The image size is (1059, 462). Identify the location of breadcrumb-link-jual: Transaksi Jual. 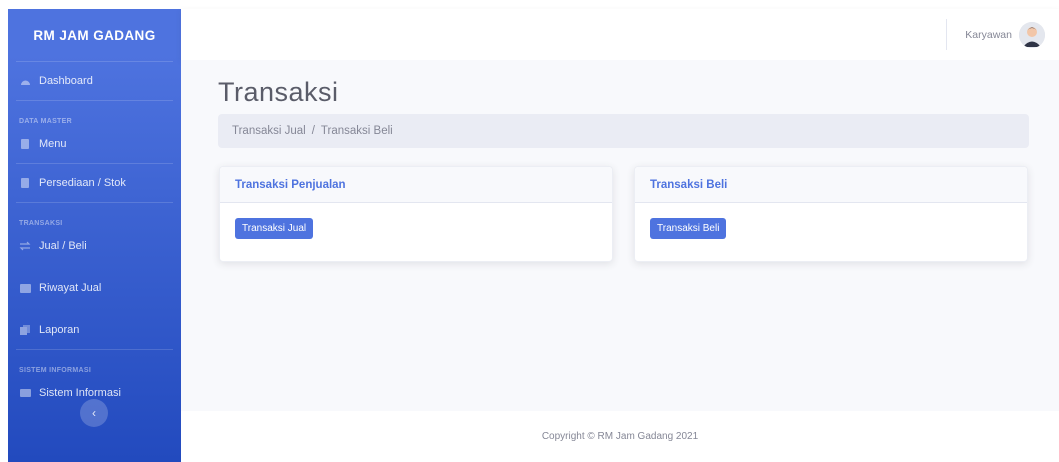
(269, 131).